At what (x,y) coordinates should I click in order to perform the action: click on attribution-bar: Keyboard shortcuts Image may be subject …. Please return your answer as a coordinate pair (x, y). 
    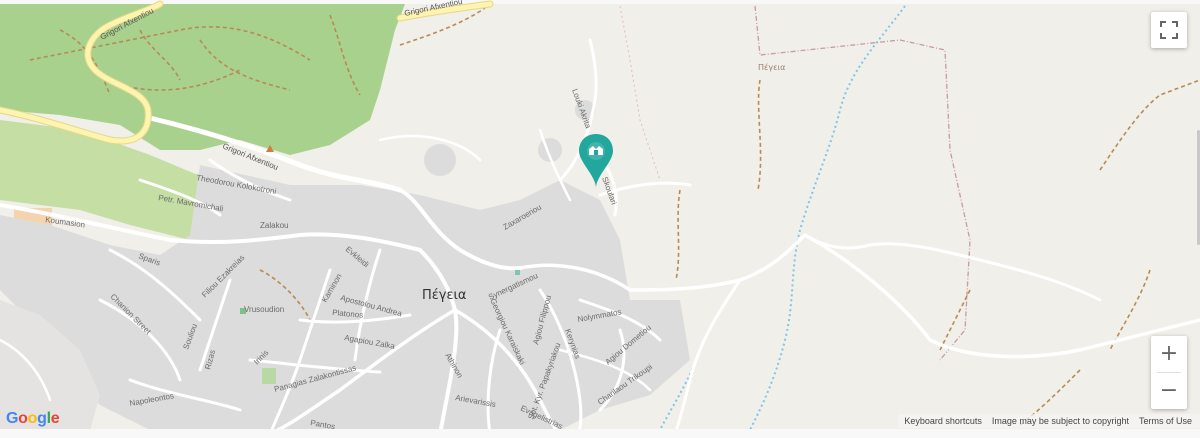
    Looking at the image, I should click on (1049, 421).